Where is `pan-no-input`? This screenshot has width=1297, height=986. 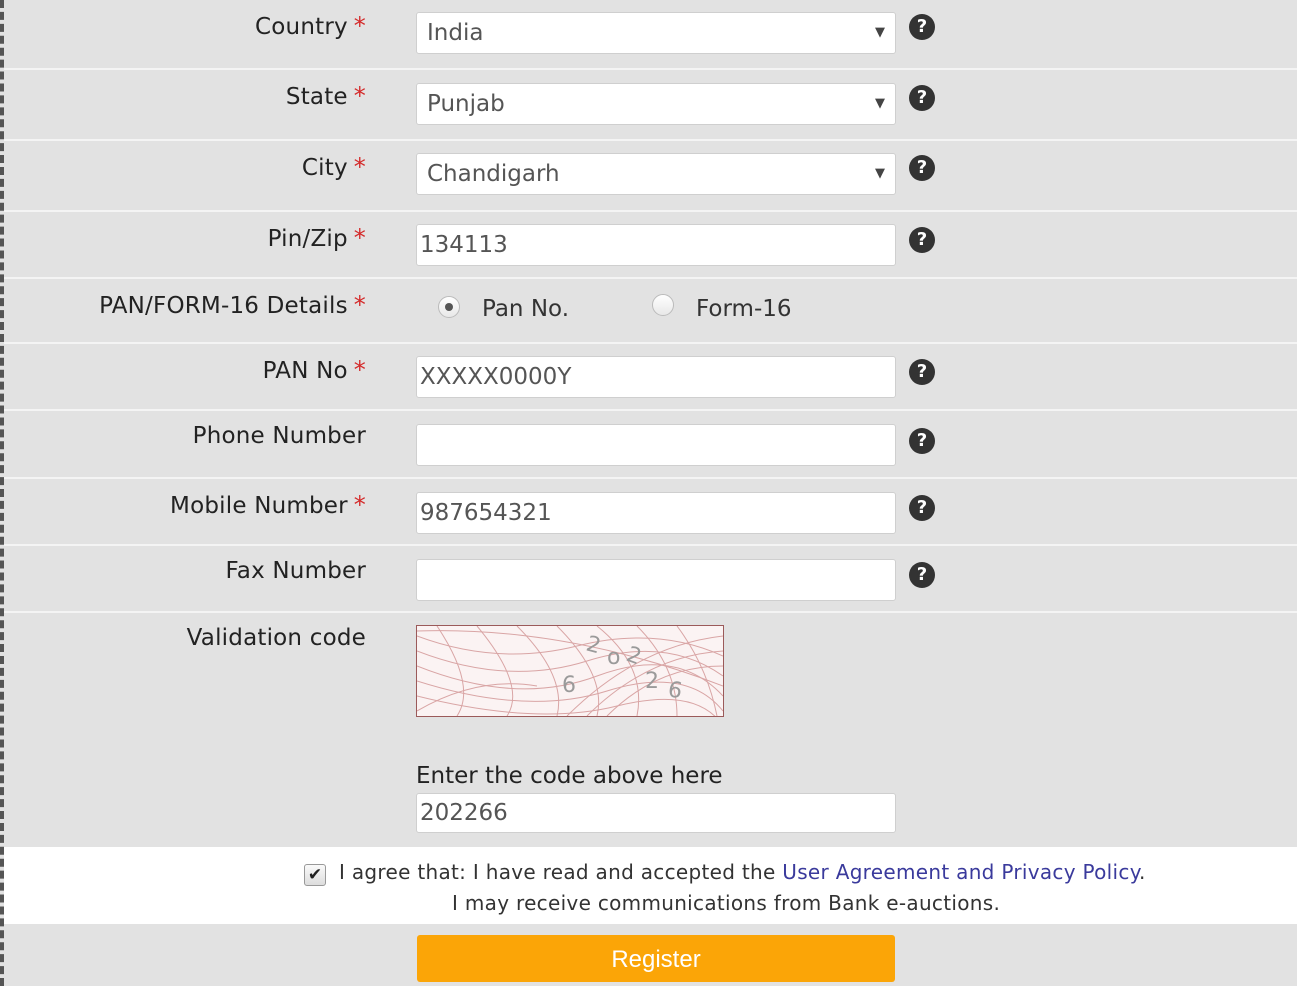
pan-no-input is located at coordinates (656, 377).